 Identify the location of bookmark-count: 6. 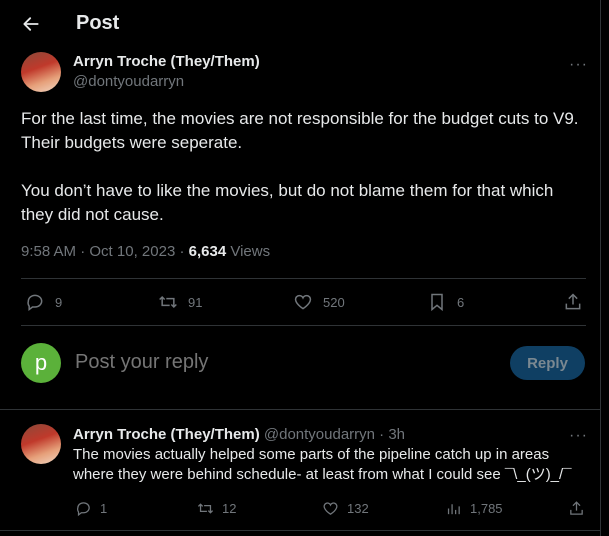
(461, 302).